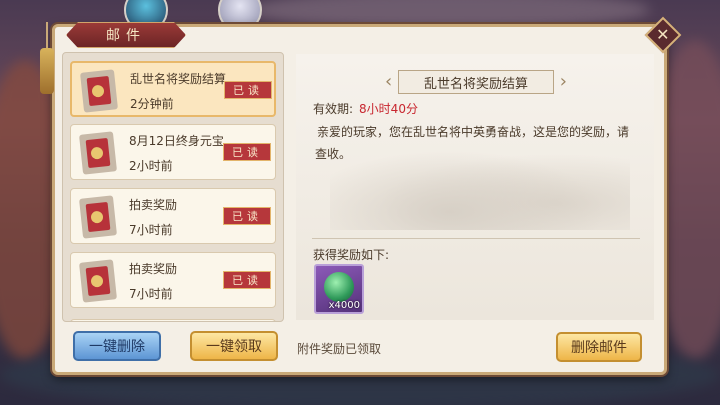  I want to click on attachment-status: 附件奖励已领取, so click(339, 349).